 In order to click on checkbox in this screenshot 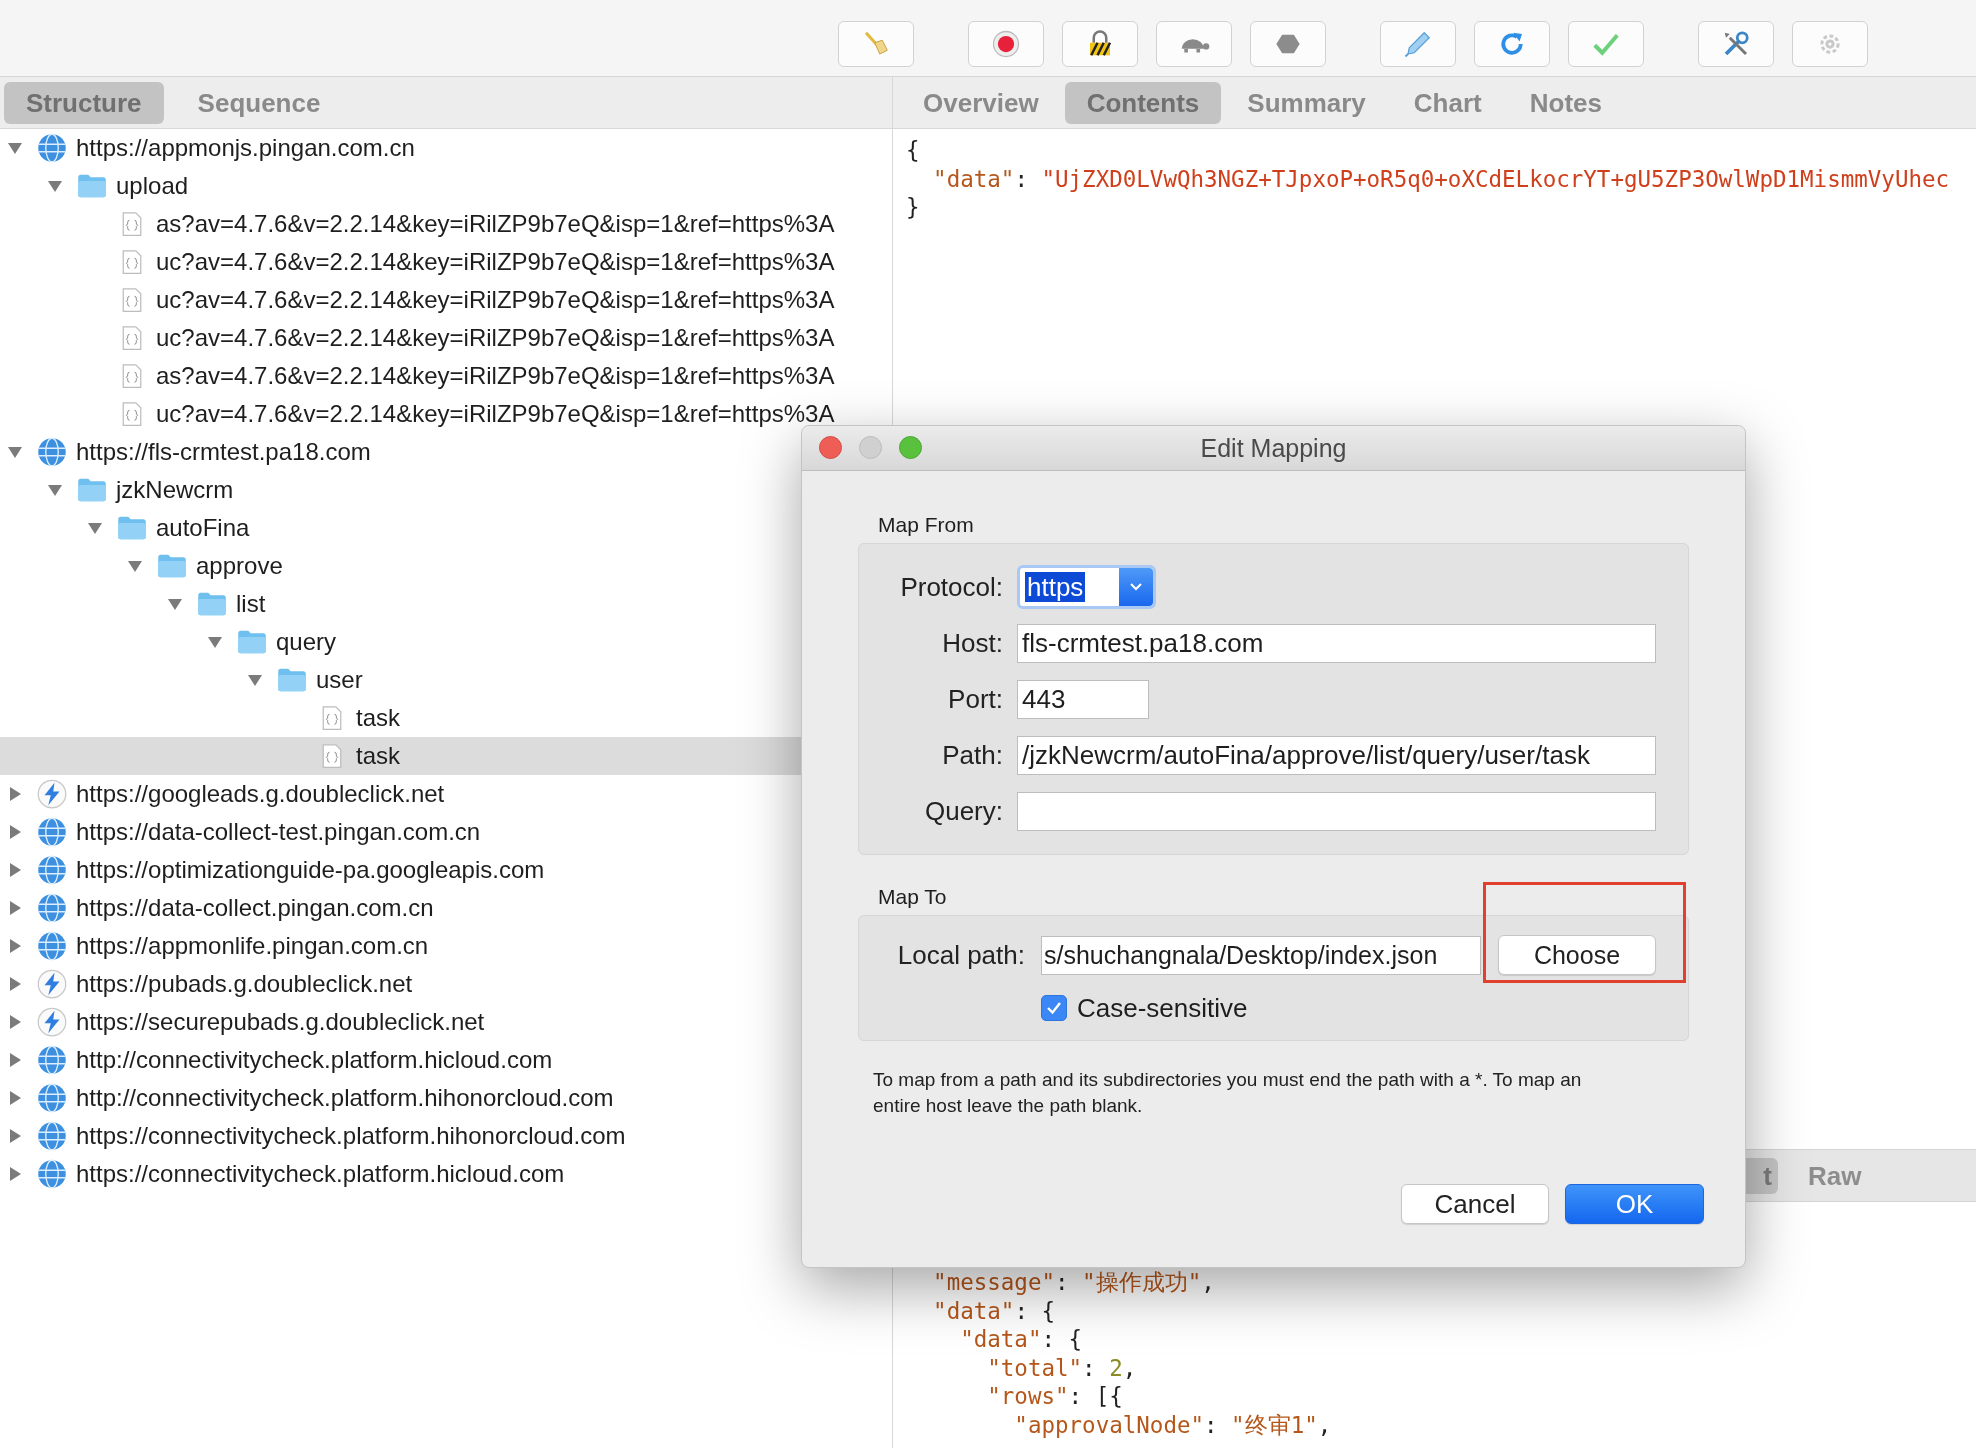, I will do `click(1054, 1008)`.